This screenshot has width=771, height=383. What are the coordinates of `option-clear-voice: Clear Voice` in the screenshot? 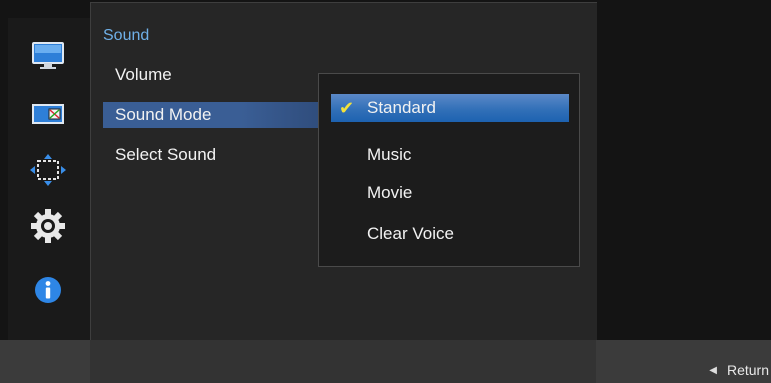 It's located at (450, 234).